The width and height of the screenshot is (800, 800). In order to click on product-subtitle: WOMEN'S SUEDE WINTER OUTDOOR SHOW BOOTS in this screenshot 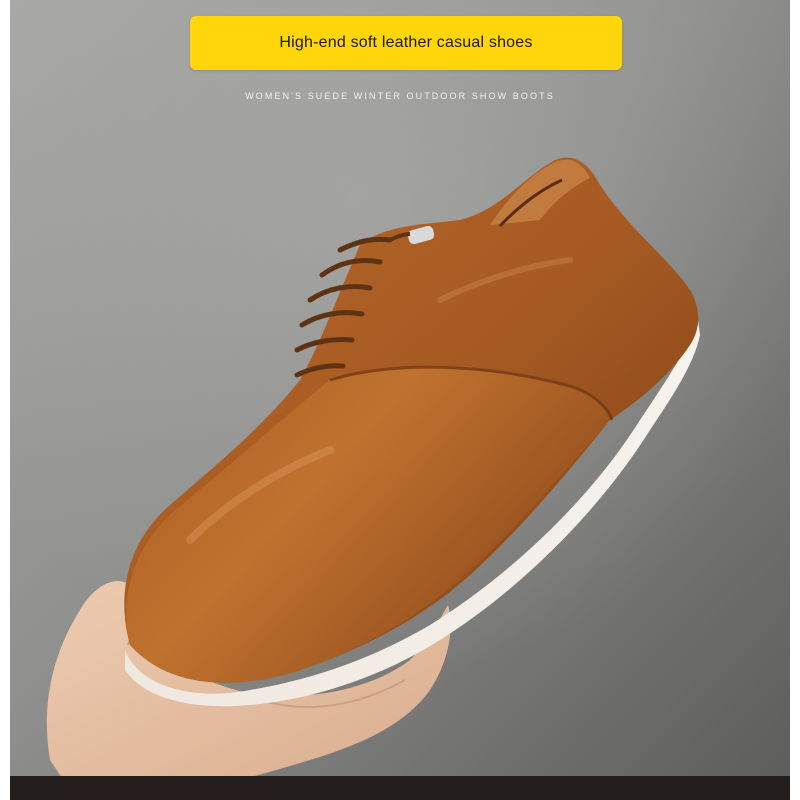, I will do `click(400, 96)`.